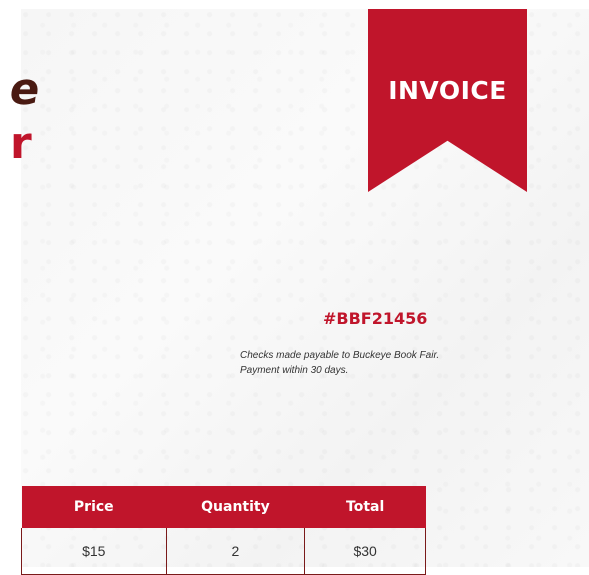 The width and height of the screenshot is (589, 575). Describe the element at coordinates (365, 507) in the screenshot. I see `column-header-total: Total` at that location.